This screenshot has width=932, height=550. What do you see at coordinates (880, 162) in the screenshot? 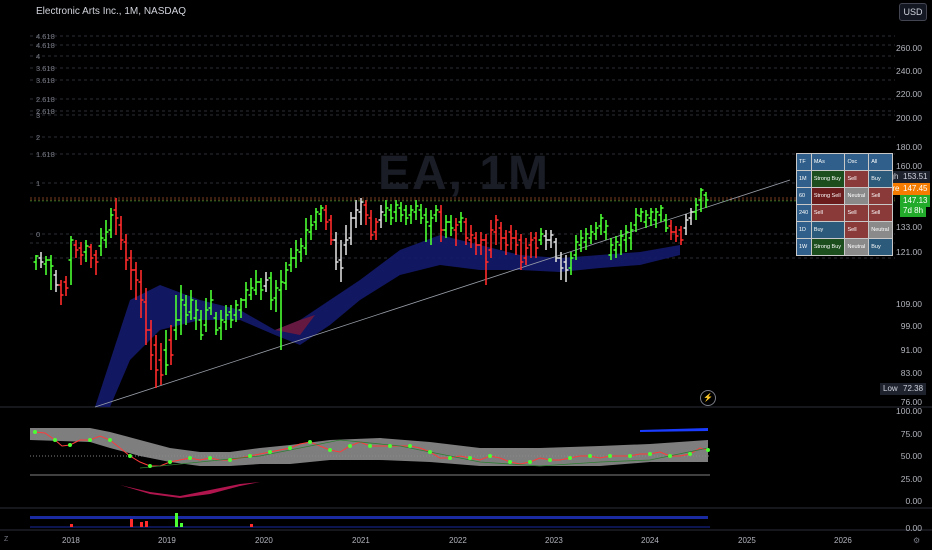
I see `table-header-cell: All` at bounding box center [880, 162].